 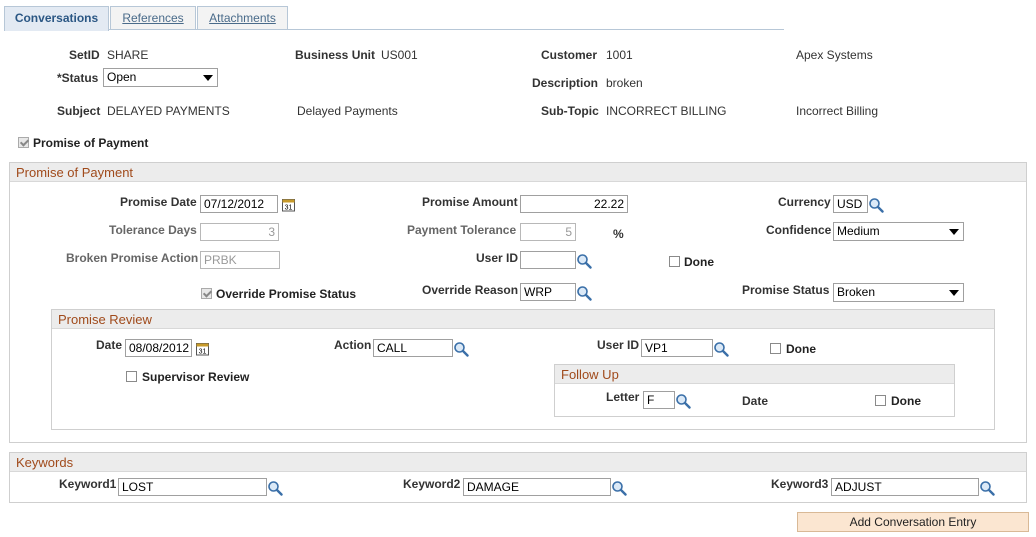 What do you see at coordinates (239, 232) in the screenshot?
I see `tolerance-days-input: 3` at bounding box center [239, 232].